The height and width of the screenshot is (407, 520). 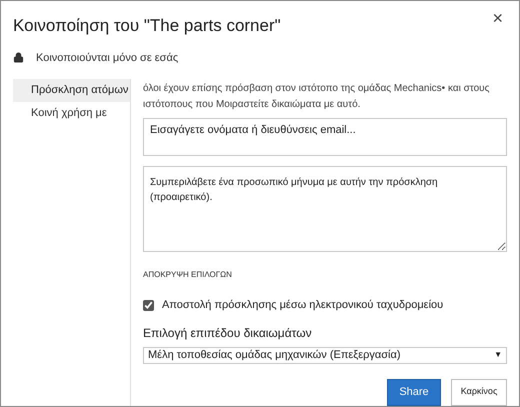 I want to click on close-button: ×, so click(x=497, y=18).